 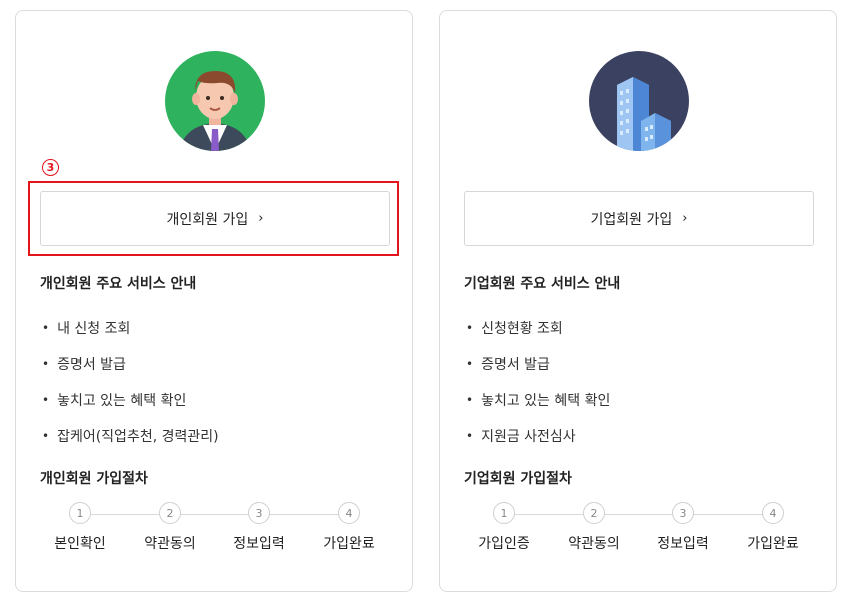 I want to click on step-1: 1 본인확인, so click(x=80, y=527).